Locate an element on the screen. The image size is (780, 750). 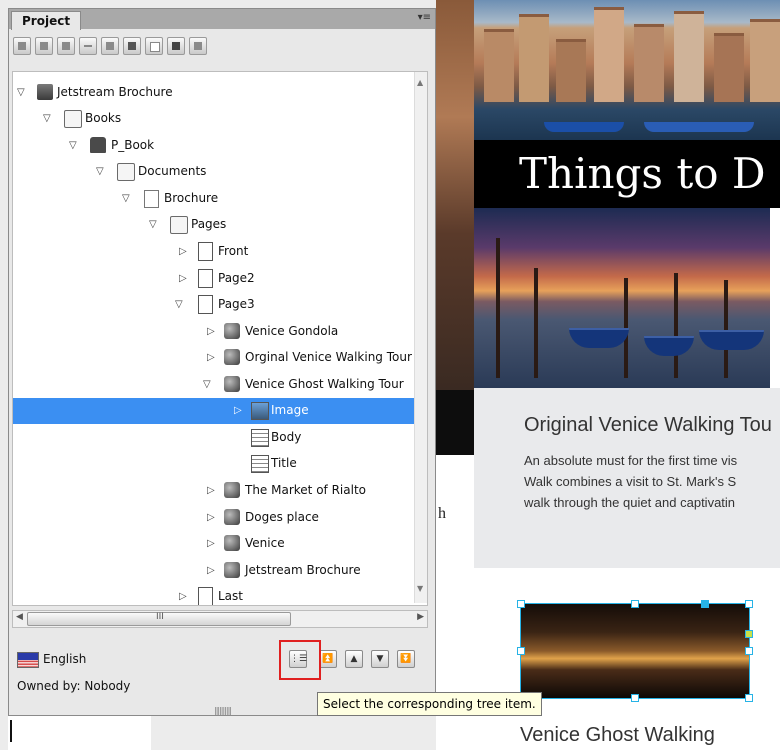
tree-item: Title is located at coordinates (214, 464).